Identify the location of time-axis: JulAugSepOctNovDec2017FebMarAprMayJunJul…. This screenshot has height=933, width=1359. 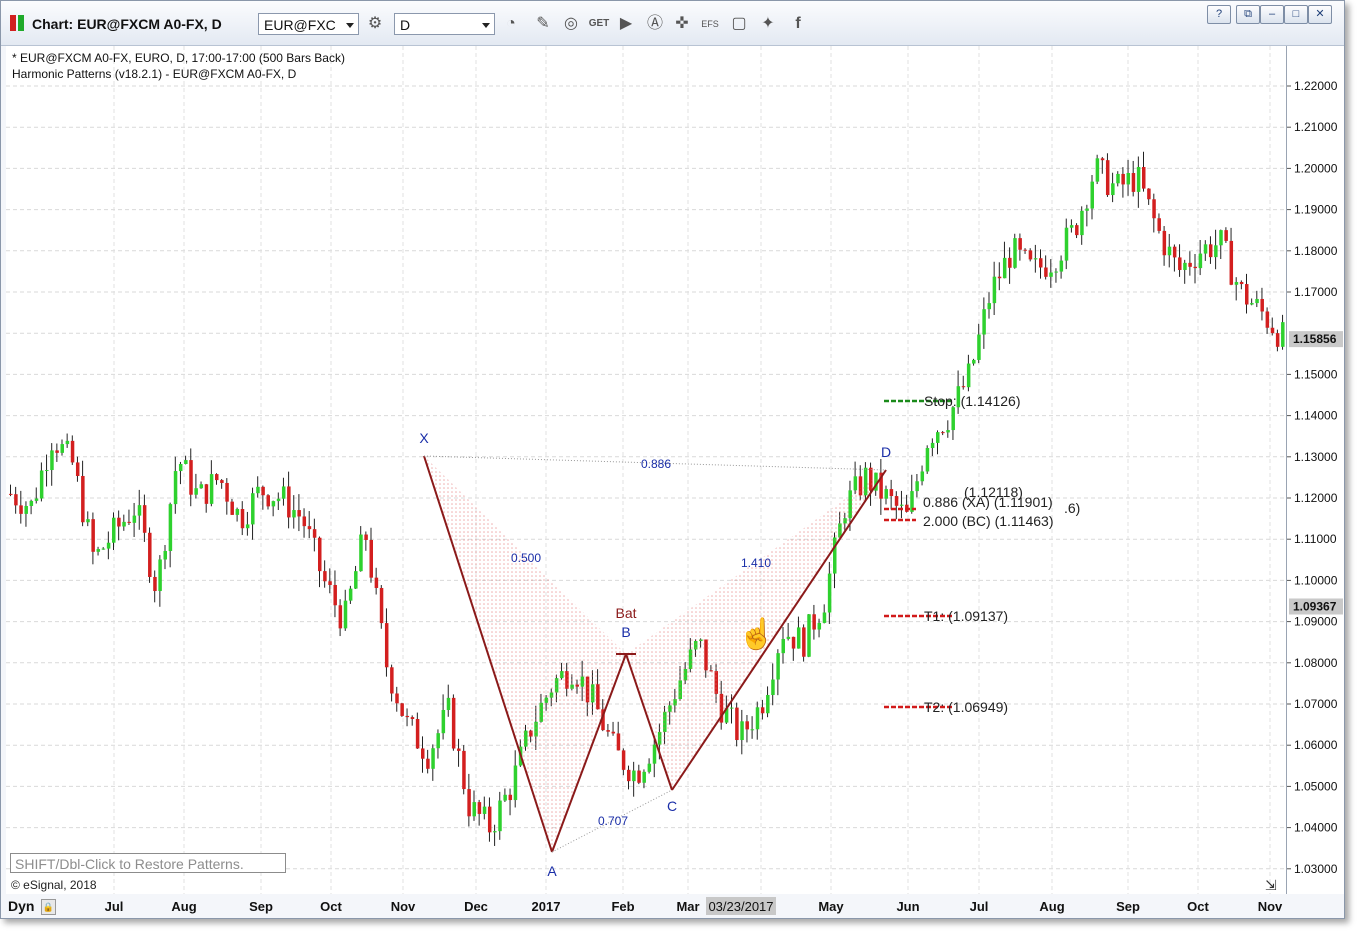
(674, 905).